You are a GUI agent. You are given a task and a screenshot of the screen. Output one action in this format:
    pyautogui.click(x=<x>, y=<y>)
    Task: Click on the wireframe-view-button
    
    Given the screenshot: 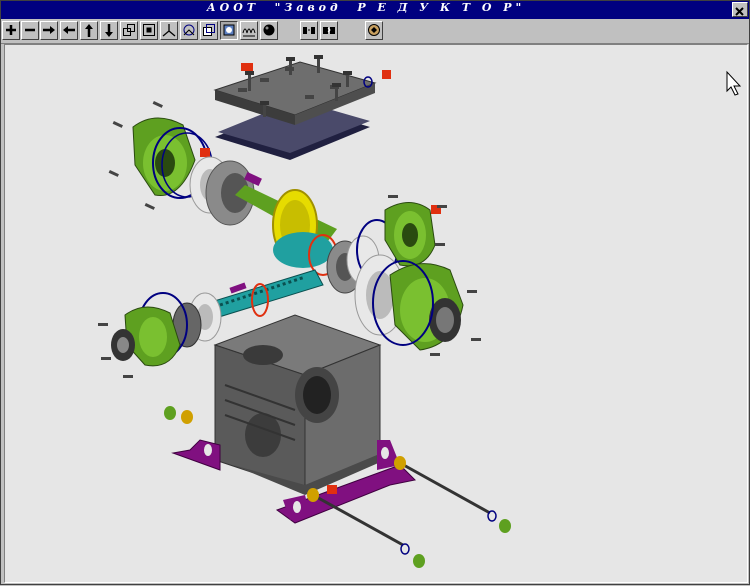 What is the action you would take?
    pyautogui.click(x=249, y=30)
    